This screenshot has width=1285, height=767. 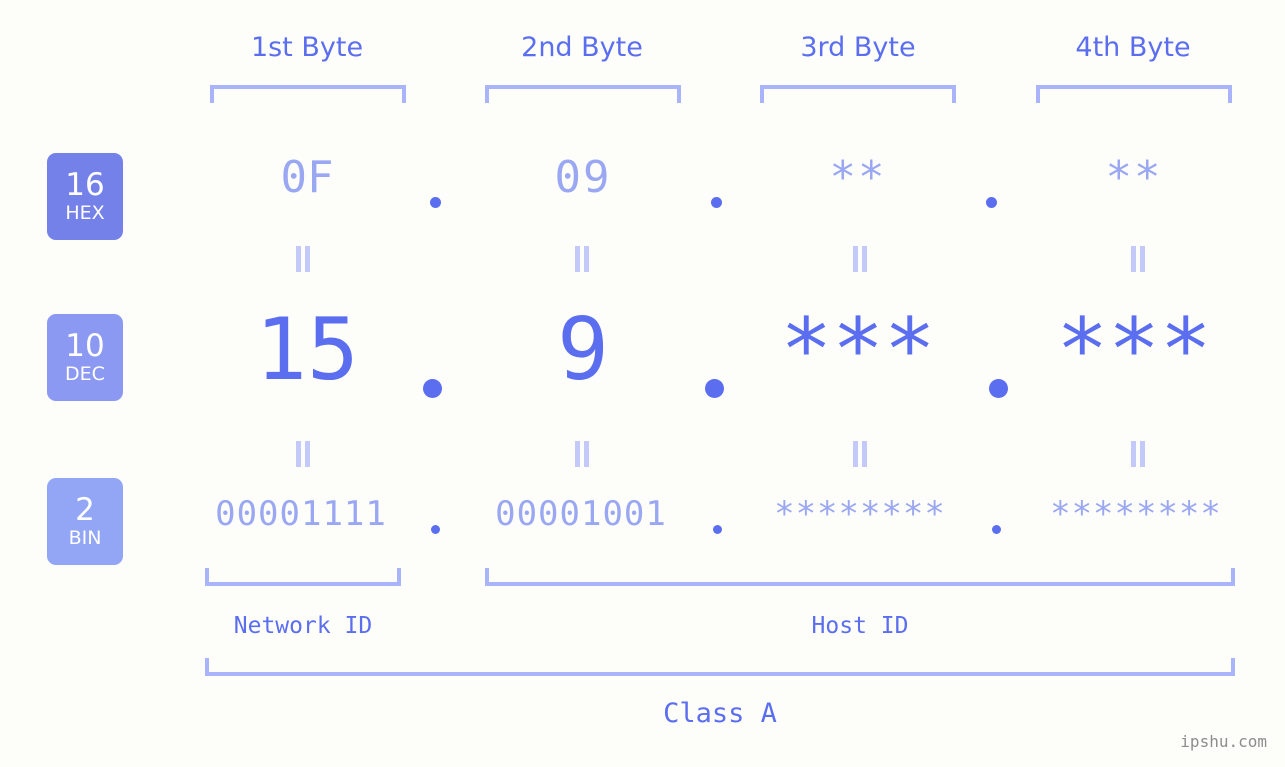 What do you see at coordinates (860, 514) in the screenshot?
I see `bin-byte-3: ********` at bounding box center [860, 514].